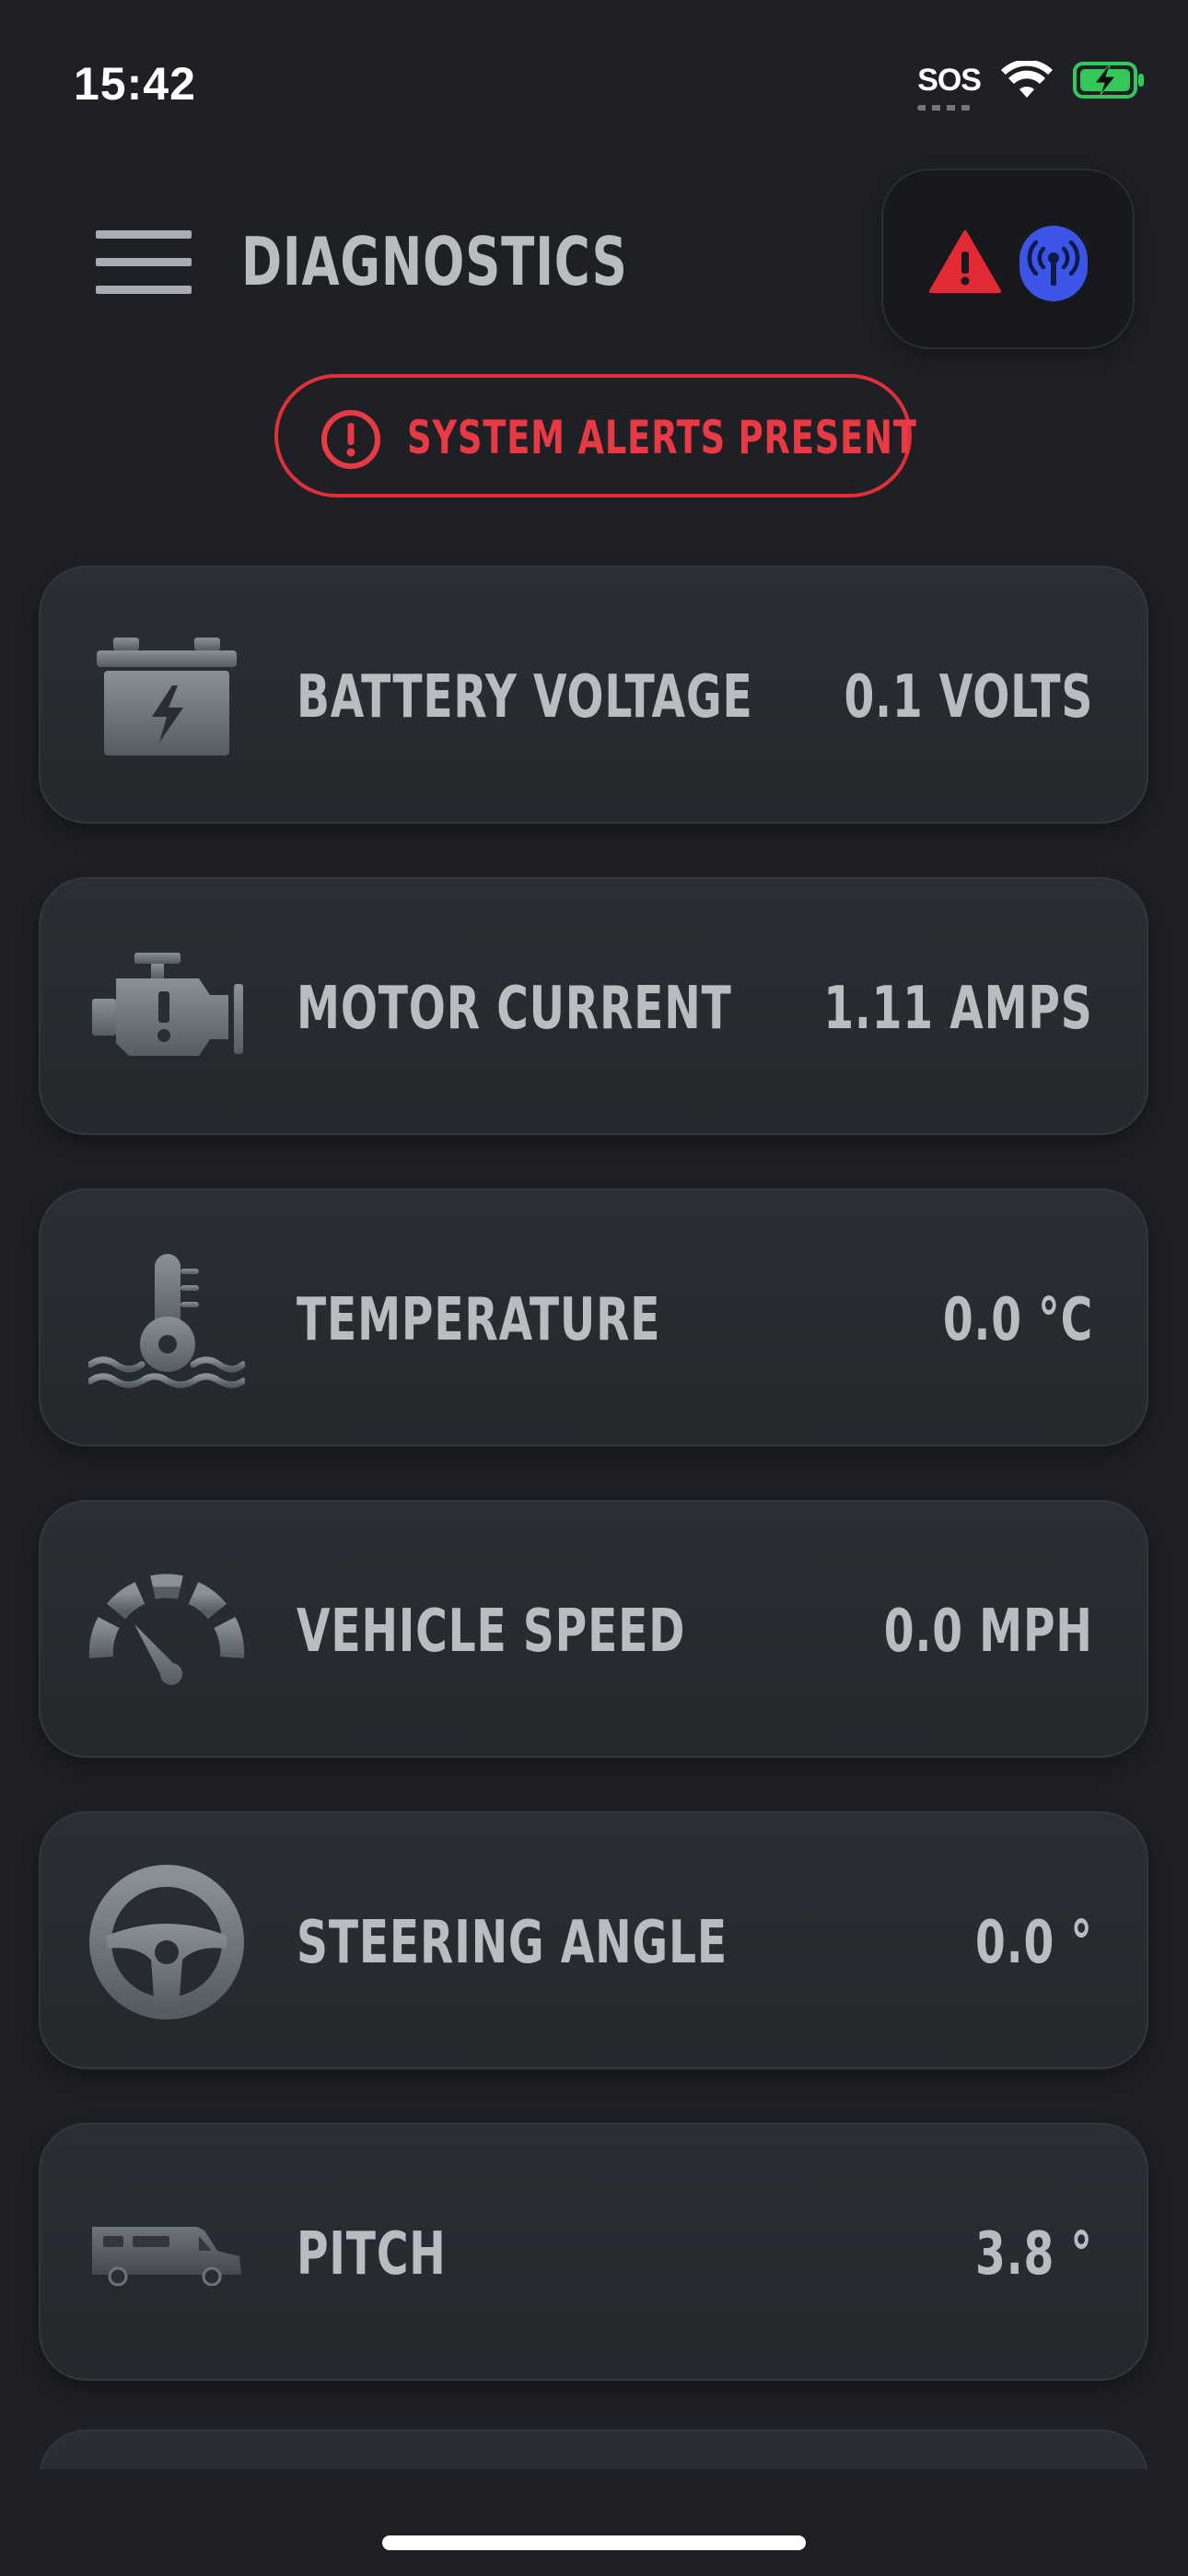 The height and width of the screenshot is (2576, 1188). I want to click on metric-card-battery-voltage: BATTERY VOLTAGE 0.1 VOLTS, so click(593, 695).